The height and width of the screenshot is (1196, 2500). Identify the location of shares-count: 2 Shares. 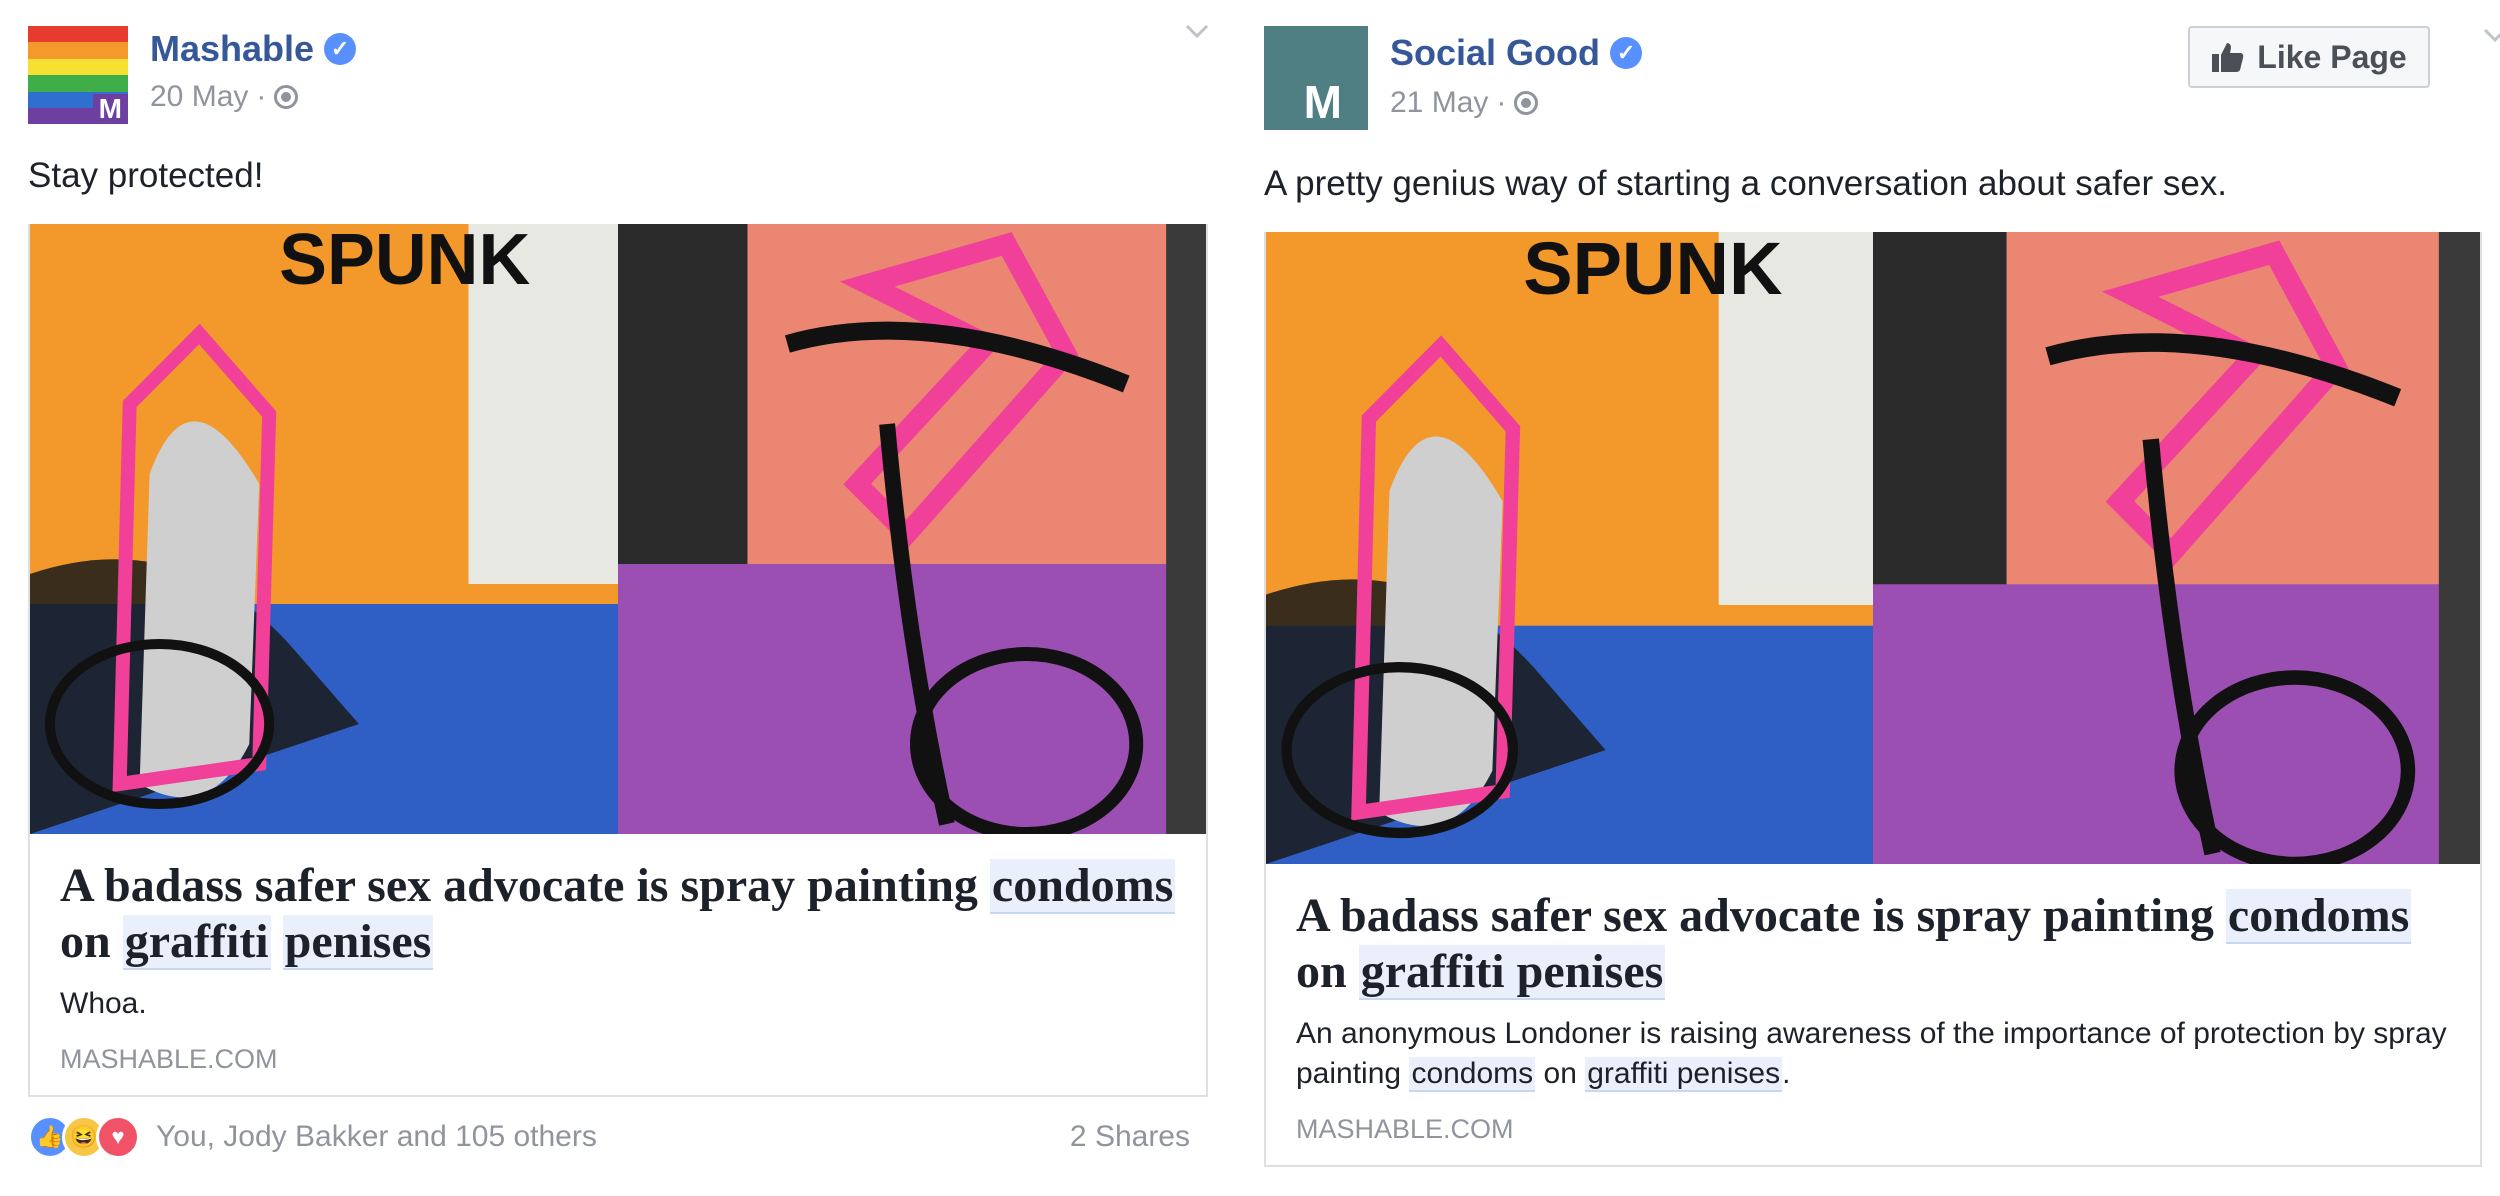
(1130, 1137).